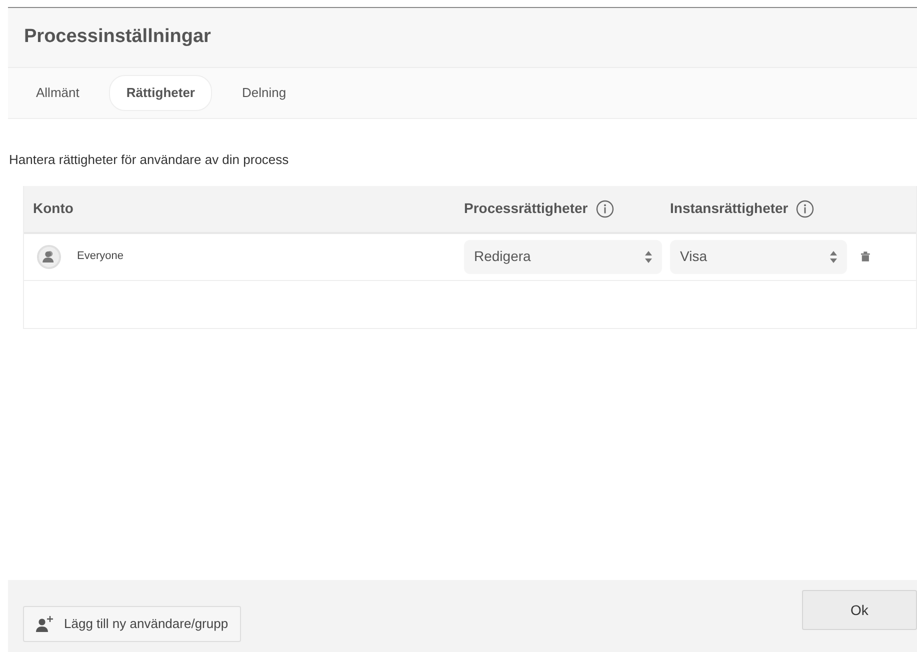  Describe the element at coordinates (729, 208) in the screenshot. I see `column-header: Instansrättigheter` at that location.